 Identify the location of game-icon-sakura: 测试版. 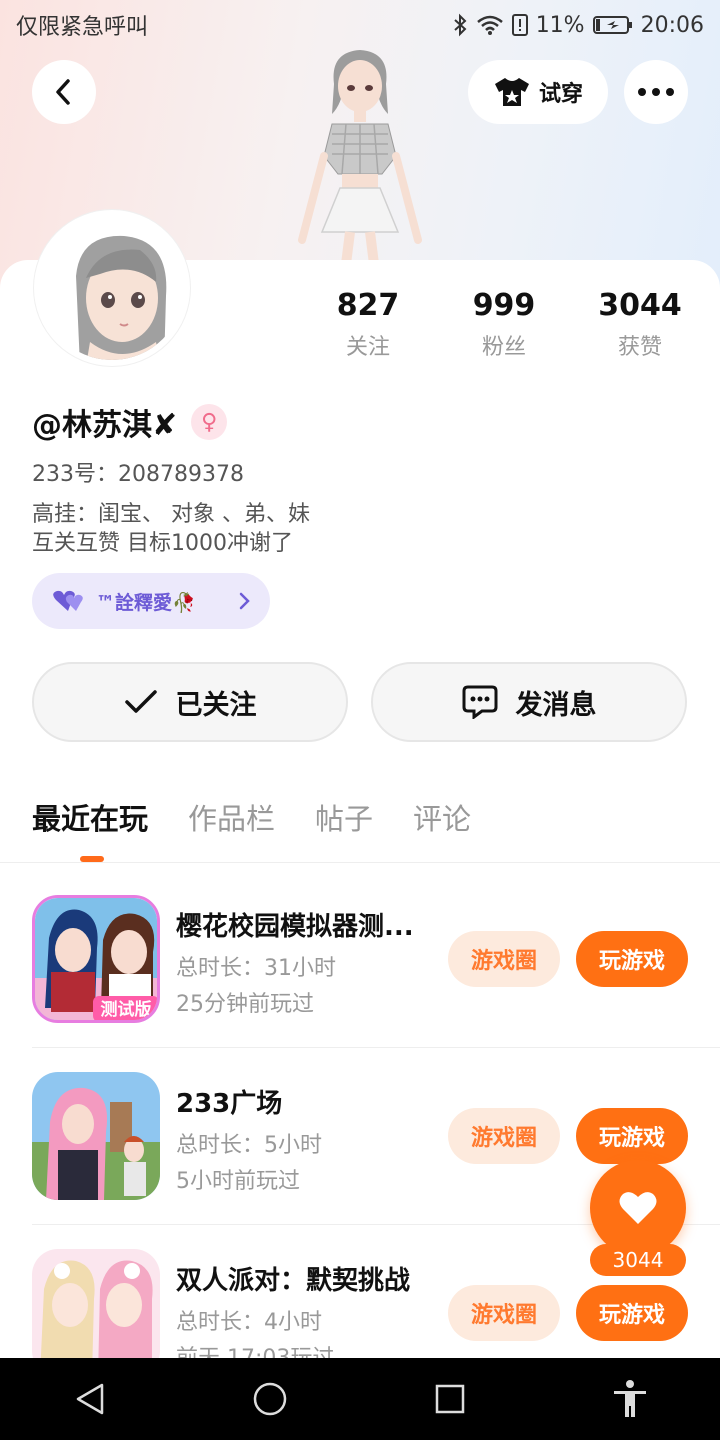
(96, 959).